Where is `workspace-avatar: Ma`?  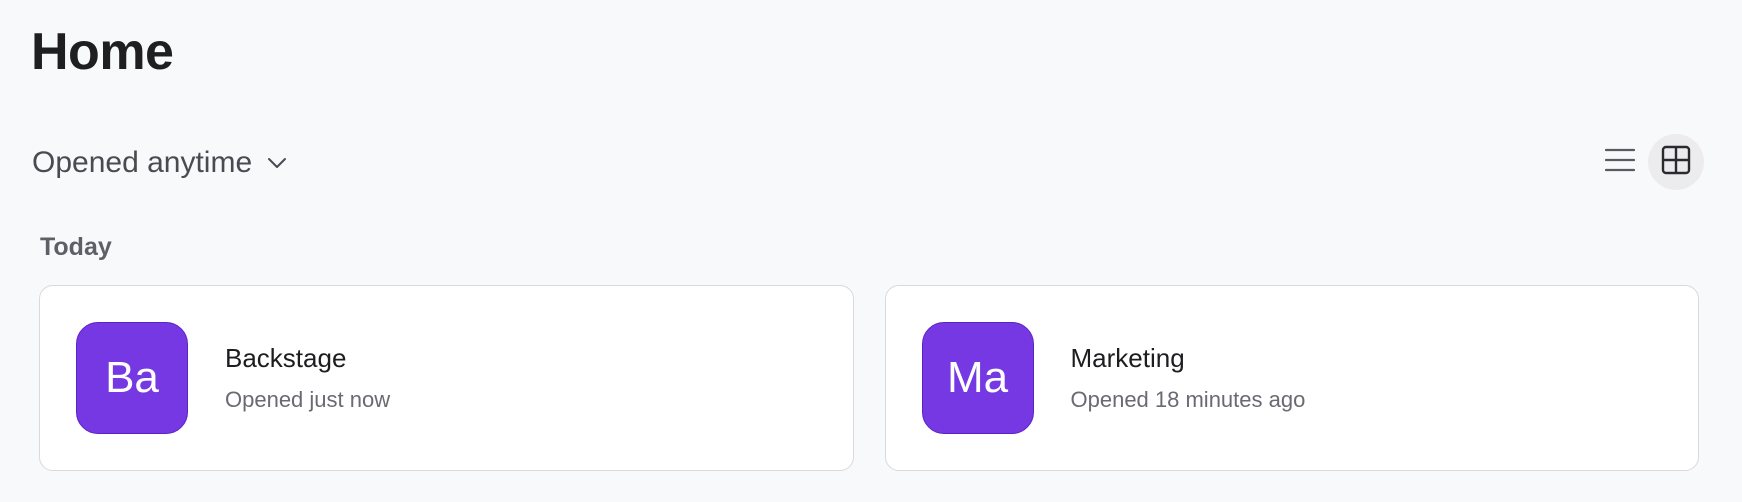 workspace-avatar: Ma is located at coordinates (977, 378).